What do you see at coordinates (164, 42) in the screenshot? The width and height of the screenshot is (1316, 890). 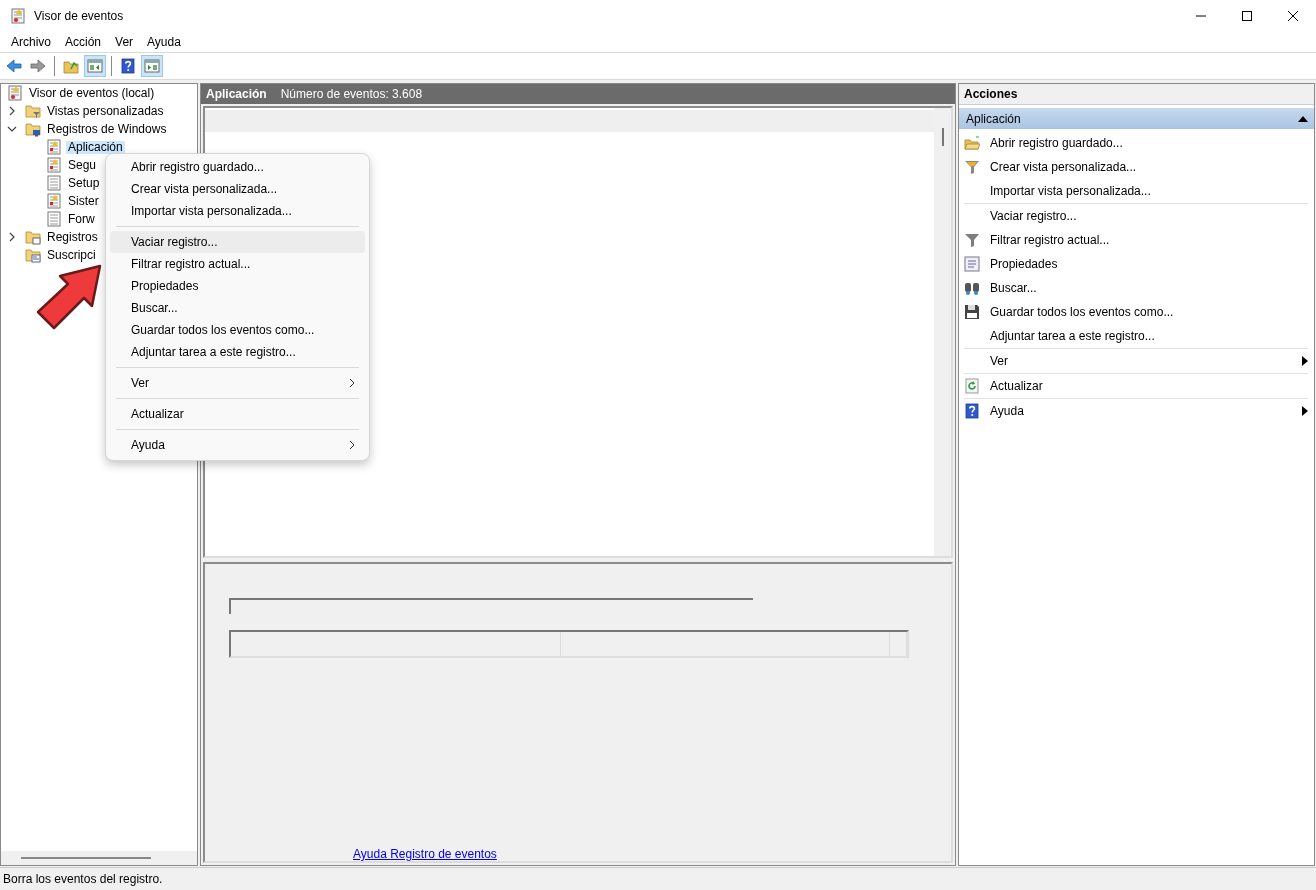 I see `menu-bar-item: Ayuda` at bounding box center [164, 42].